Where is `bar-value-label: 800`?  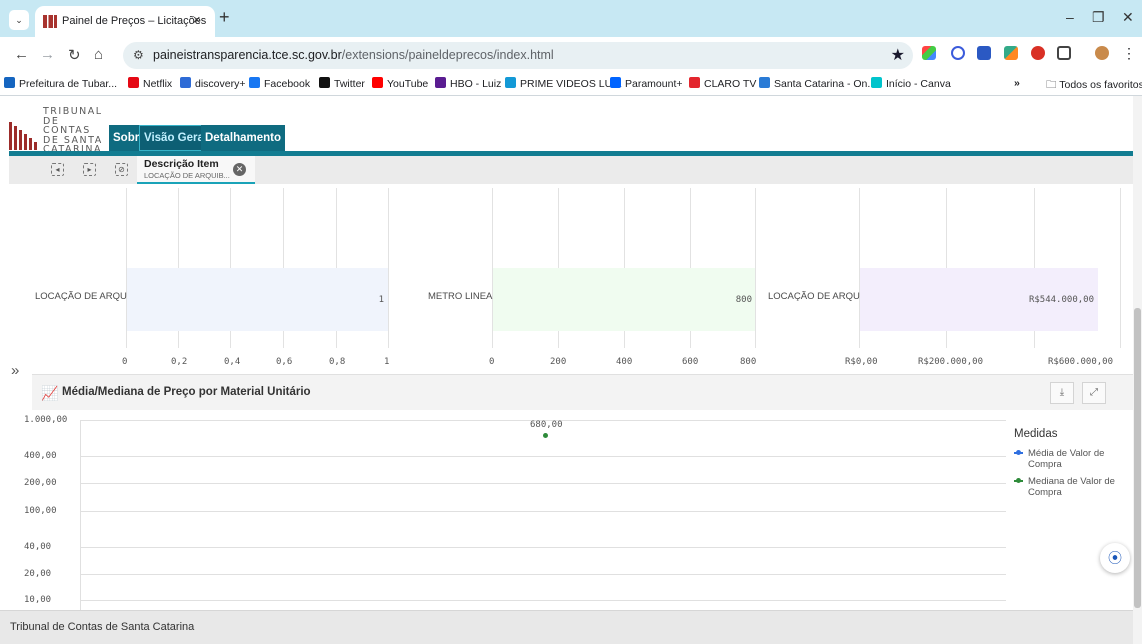 bar-value-label: 800 is located at coordinates (743, 300).